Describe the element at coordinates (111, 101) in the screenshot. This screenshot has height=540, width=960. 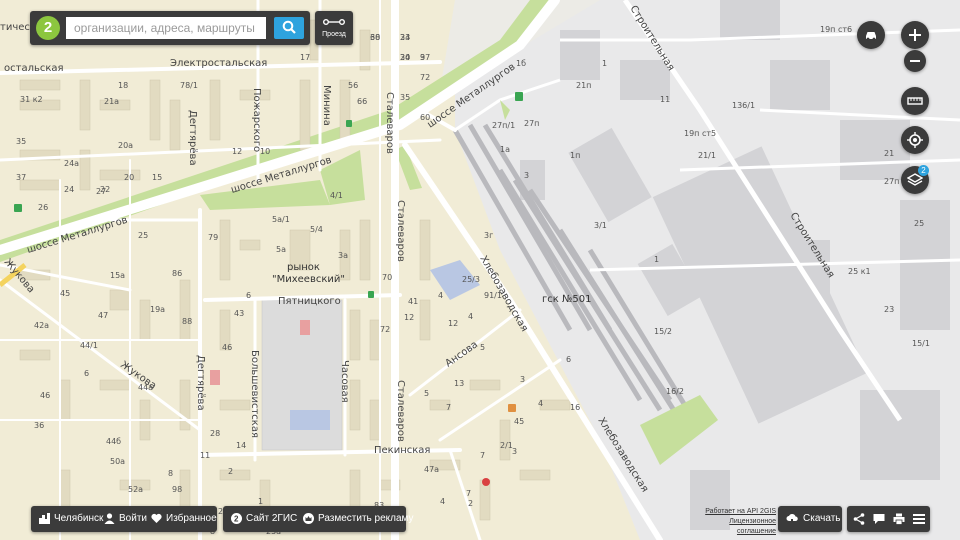
I see `house-number: 21а` at that location.